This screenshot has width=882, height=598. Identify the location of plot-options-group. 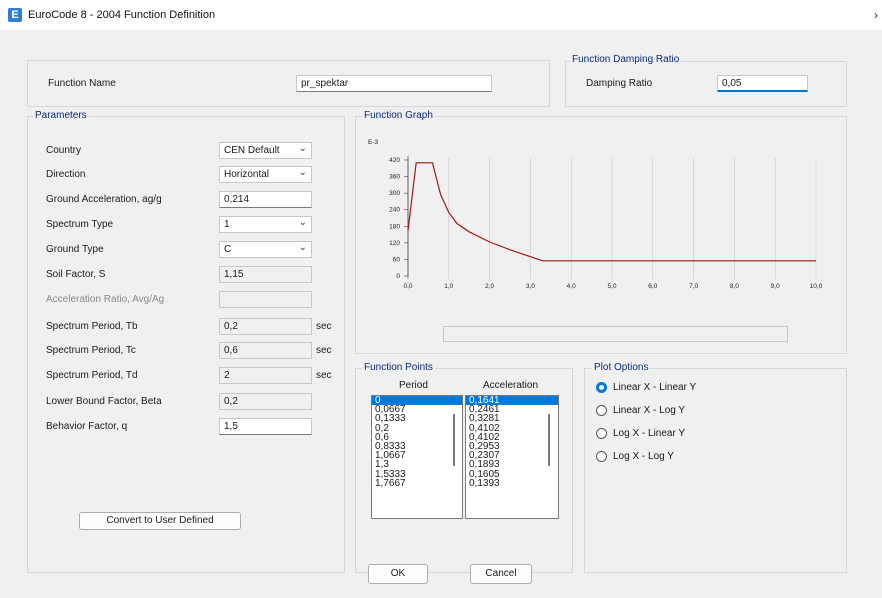
(715, 470).